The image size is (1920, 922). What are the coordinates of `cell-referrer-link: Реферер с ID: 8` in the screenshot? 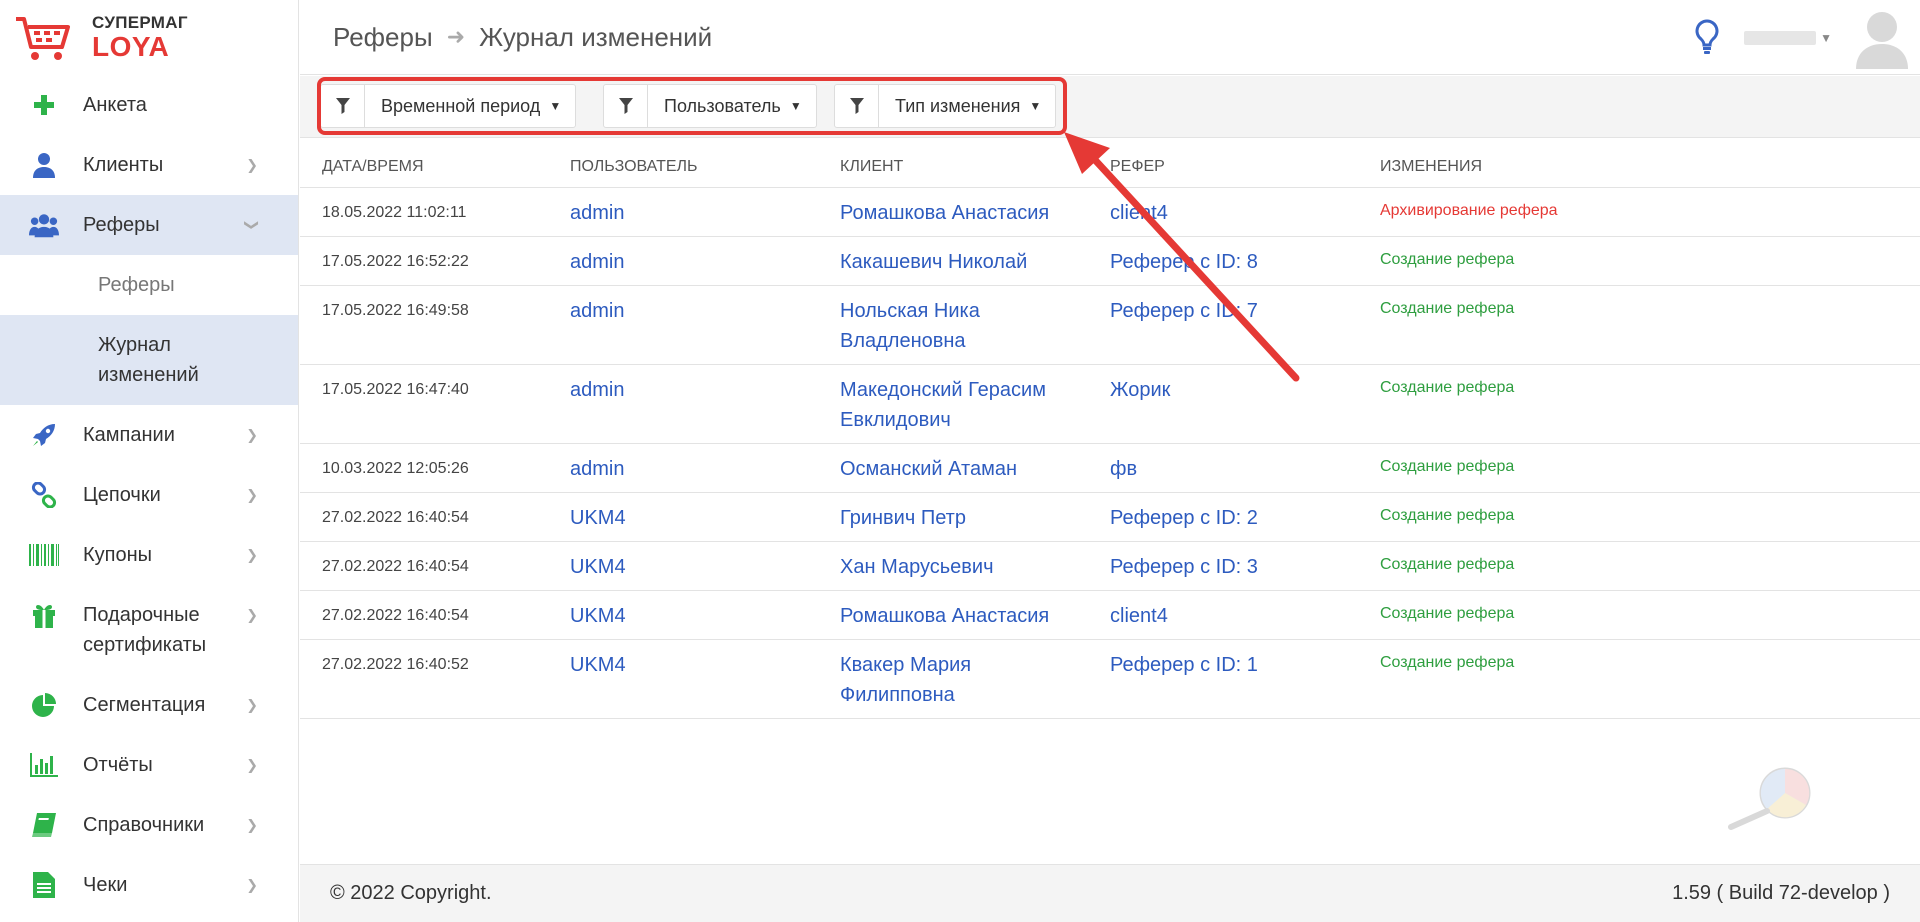 It's located at (1184, 262).